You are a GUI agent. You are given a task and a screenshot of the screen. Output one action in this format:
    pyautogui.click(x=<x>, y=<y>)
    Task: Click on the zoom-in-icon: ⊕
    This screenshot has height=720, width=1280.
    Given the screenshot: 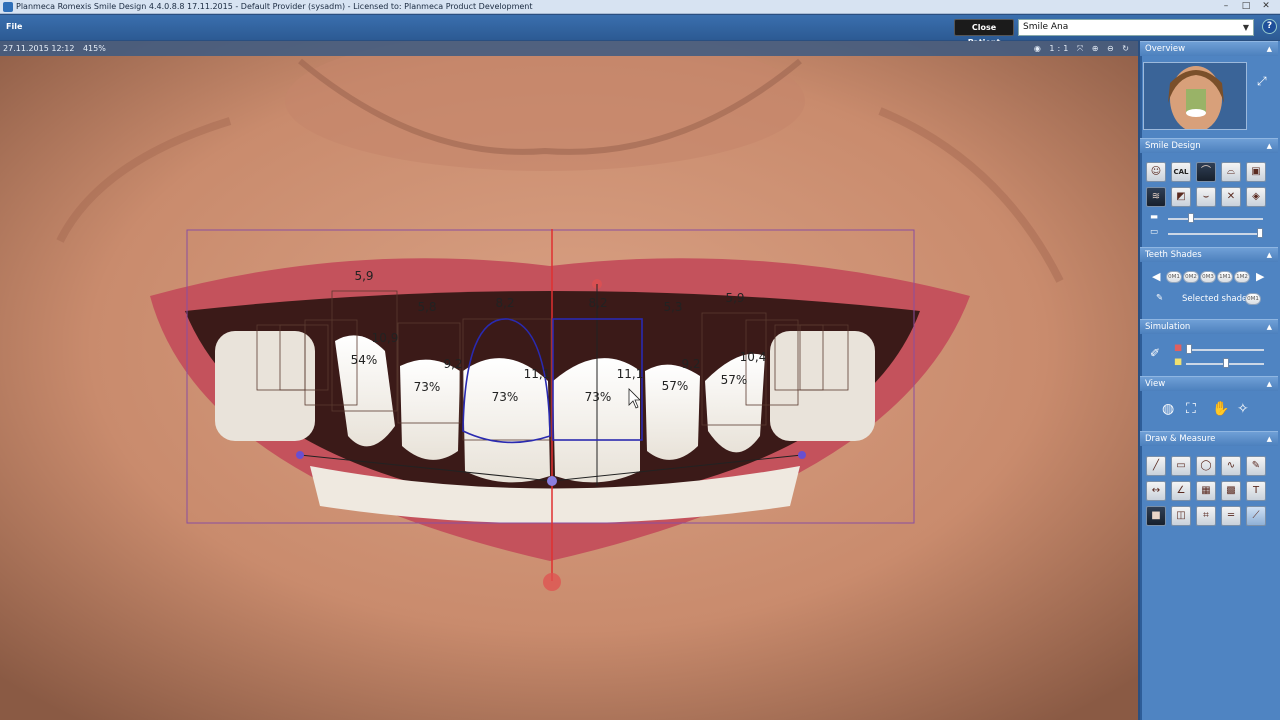 What is the action you would take?
    pyautogui.click(x=1097, y=48)
    